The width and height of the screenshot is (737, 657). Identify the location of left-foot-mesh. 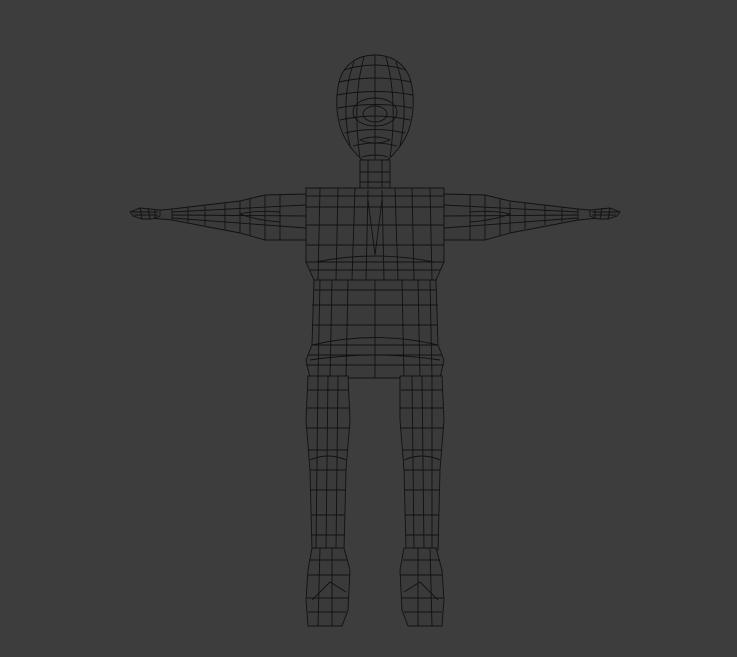
(328, 587).